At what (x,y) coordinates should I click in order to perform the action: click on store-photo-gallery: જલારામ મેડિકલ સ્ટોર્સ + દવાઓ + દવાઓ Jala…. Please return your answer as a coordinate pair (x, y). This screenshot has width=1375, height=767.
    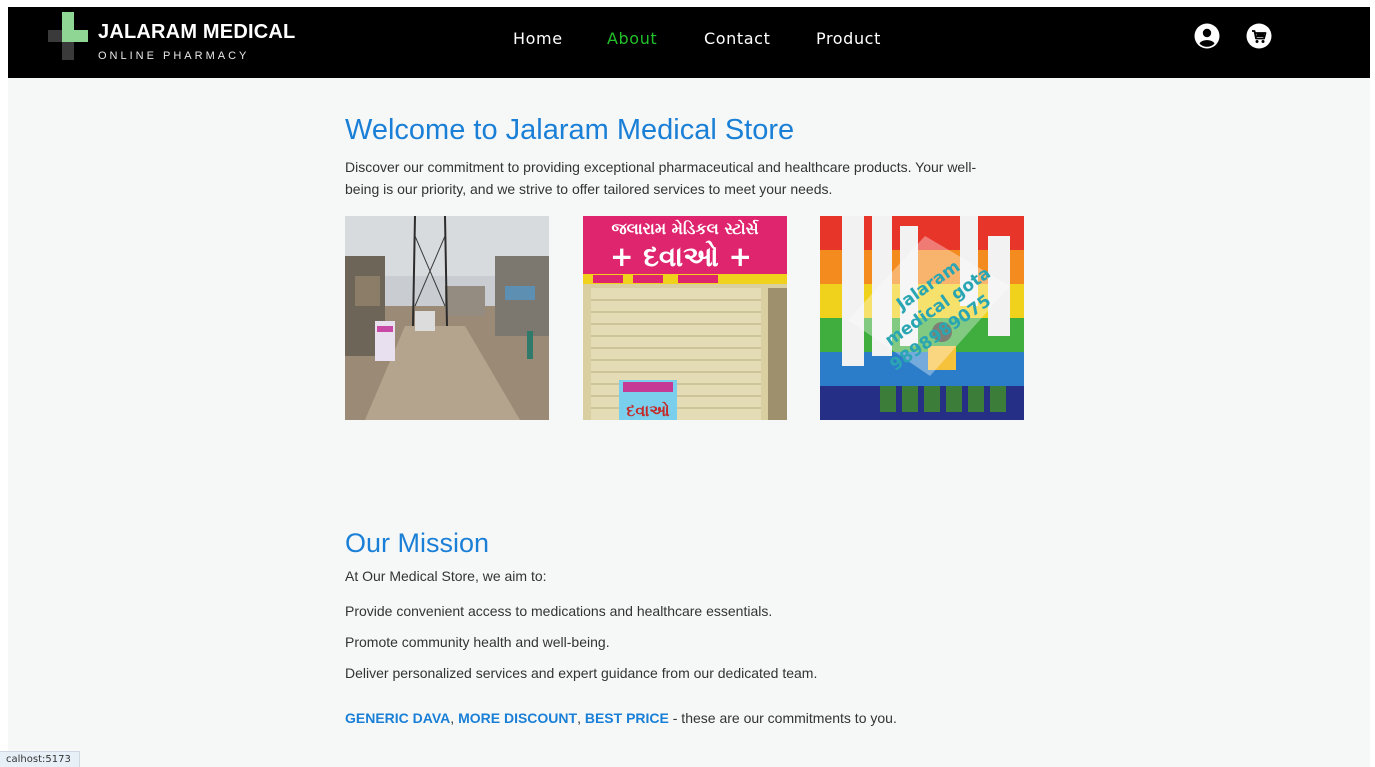
    Looking at the image, I should click on (690, 318).